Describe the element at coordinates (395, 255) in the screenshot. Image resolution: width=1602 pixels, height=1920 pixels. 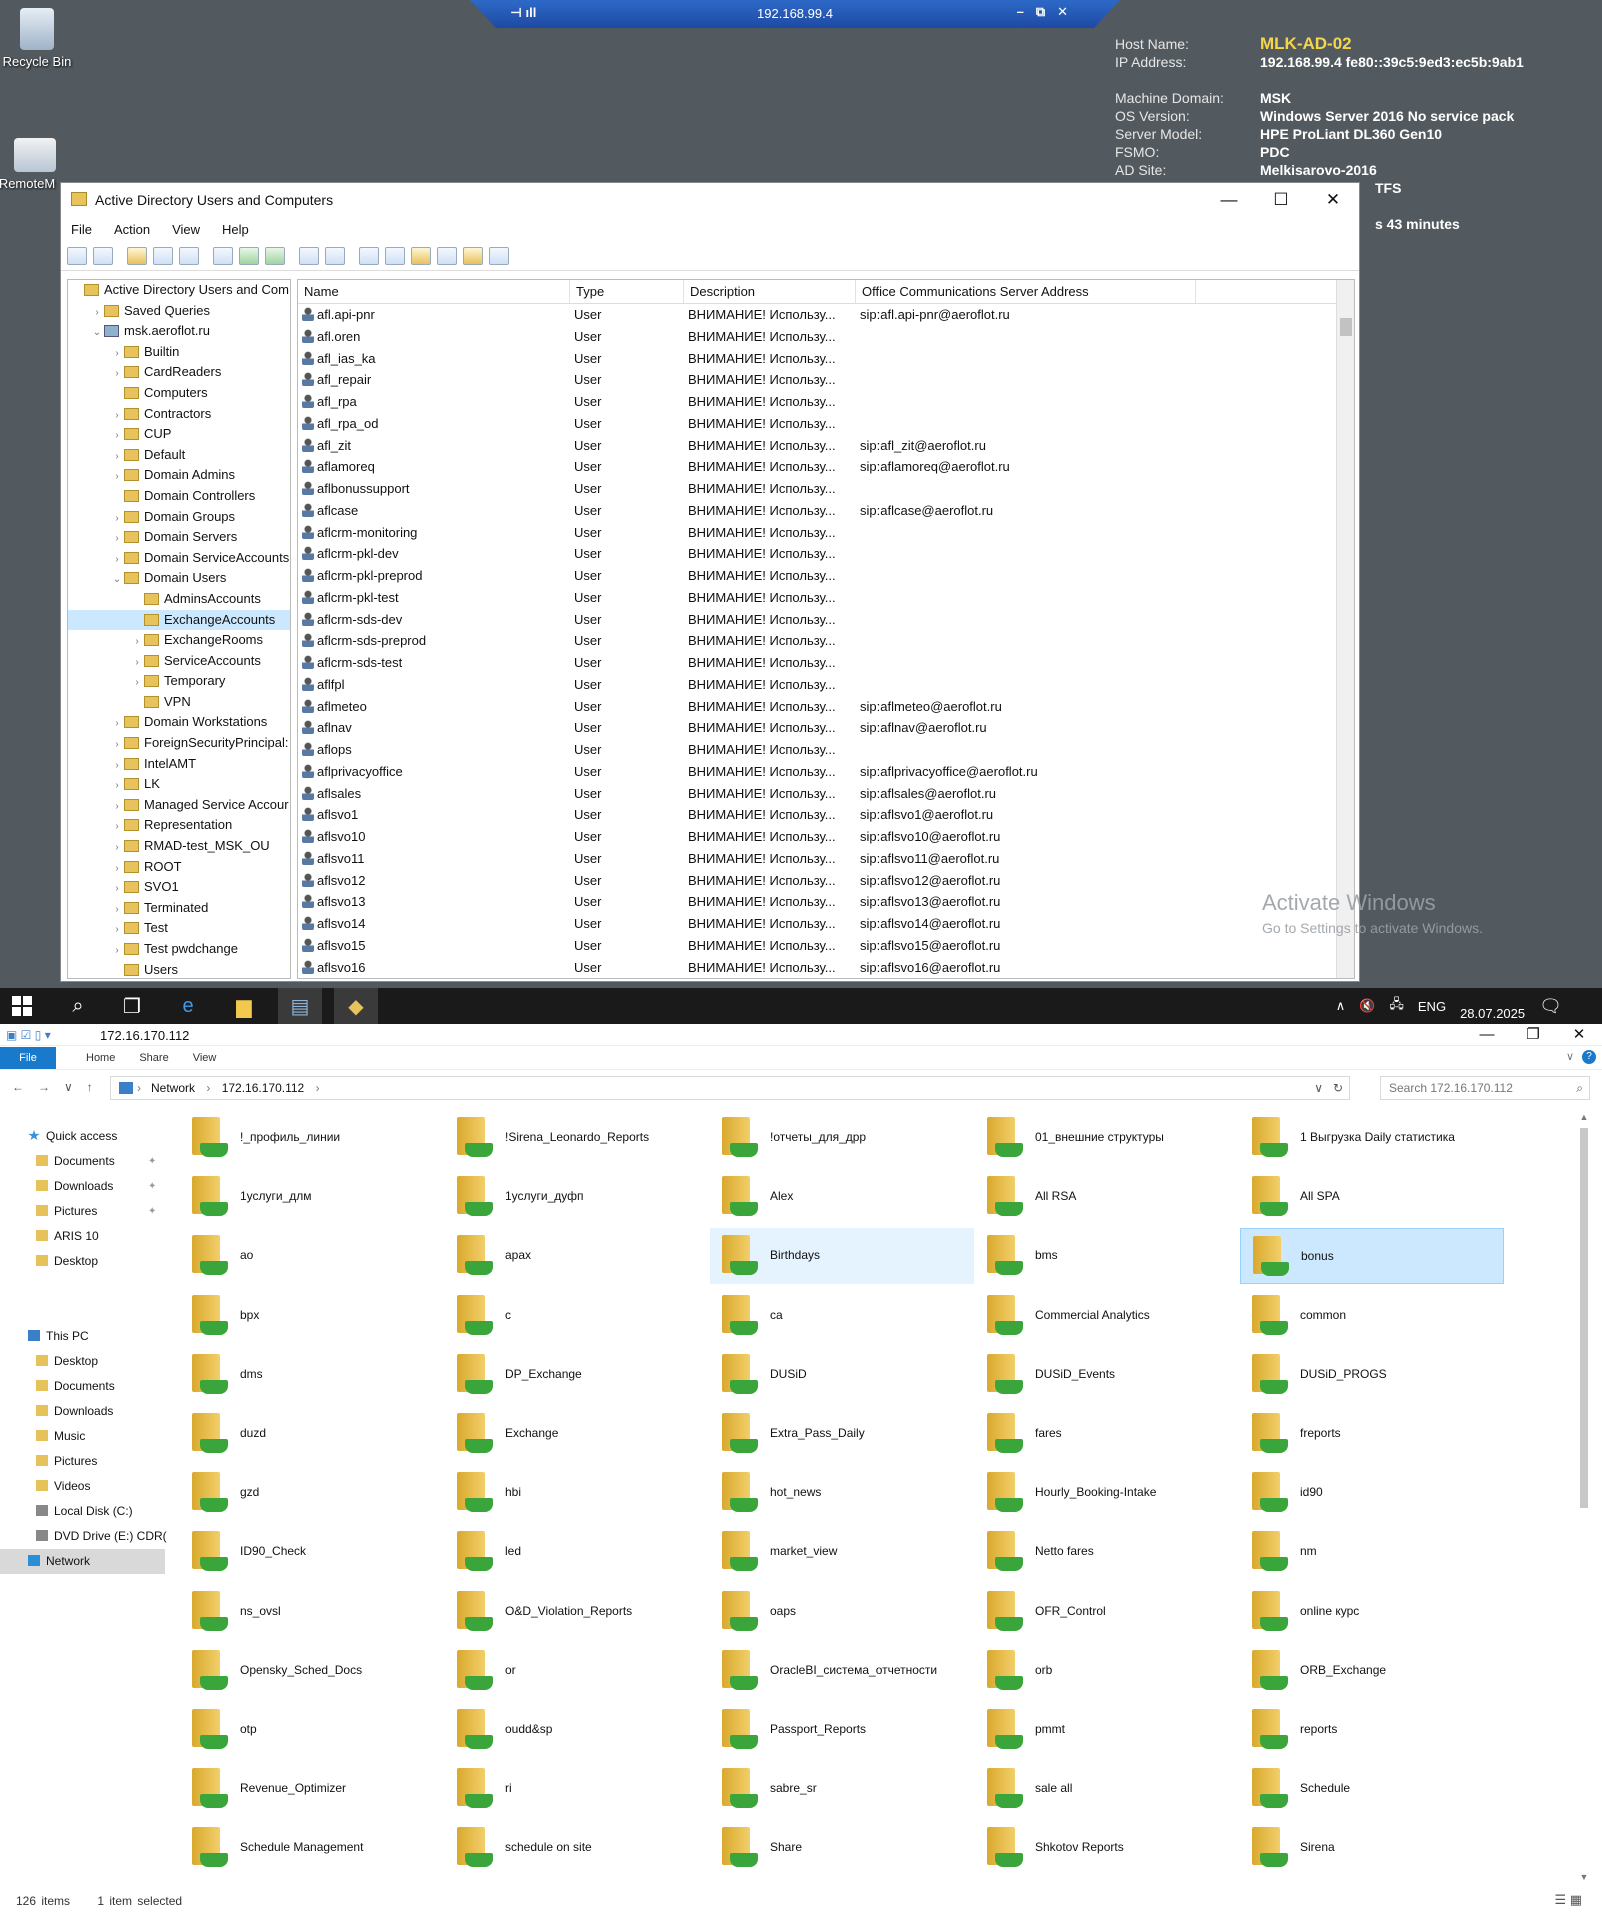
I see `new-group-icon` at that location.